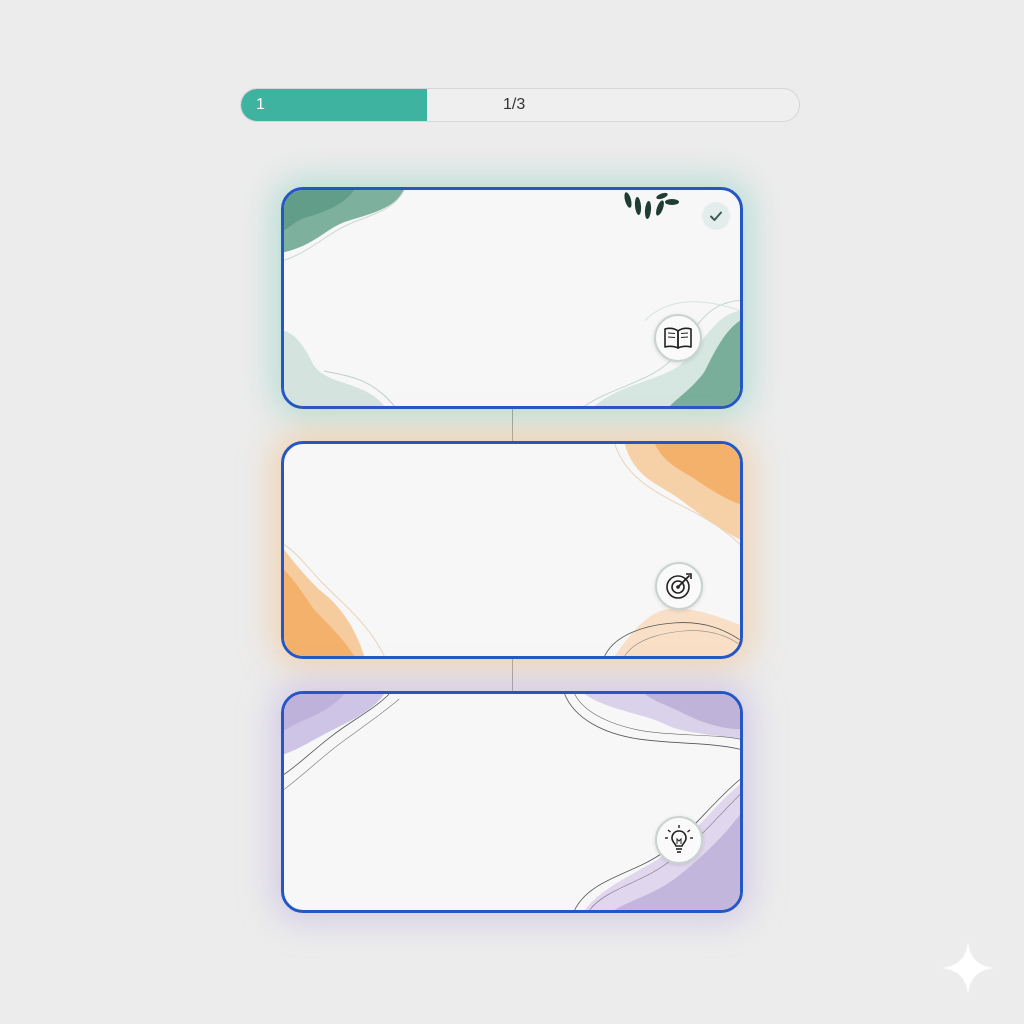 The width and height of the screenshot is (1024, 1024). Describe the element at coordinates (334, 105) in the screenshot. I see `progress-fill` at that location.